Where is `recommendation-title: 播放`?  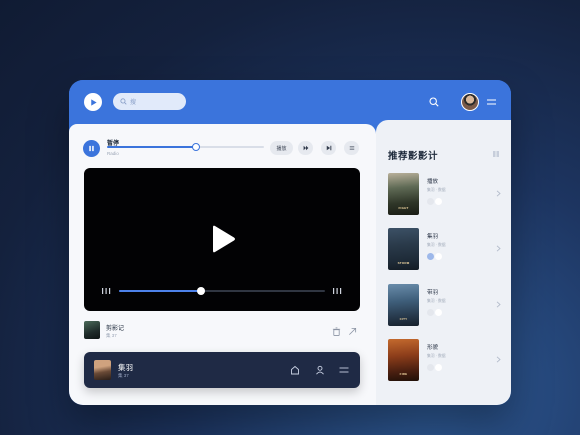
recommendation-title: 播放 is located at coordinates (433, 182).